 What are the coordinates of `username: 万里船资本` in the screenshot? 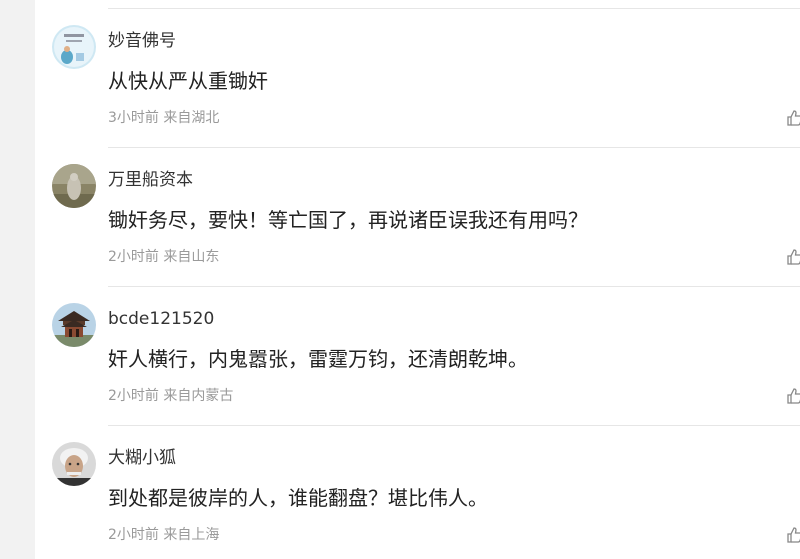 It's located at (150, 180).